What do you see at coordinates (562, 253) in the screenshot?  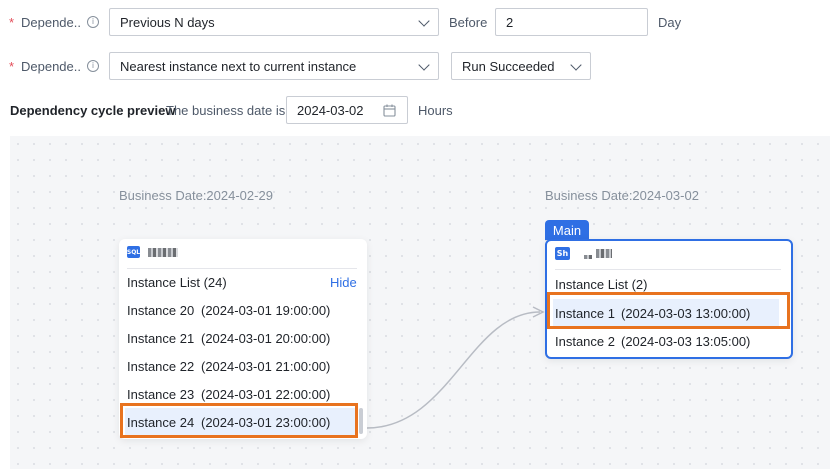 I see `shell-type-icon: Sh` at bounding box center [562, 253].